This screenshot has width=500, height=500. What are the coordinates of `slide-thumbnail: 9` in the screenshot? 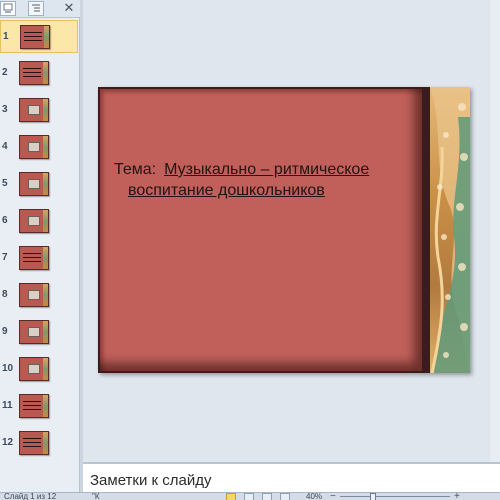 It's located at (39, 332).